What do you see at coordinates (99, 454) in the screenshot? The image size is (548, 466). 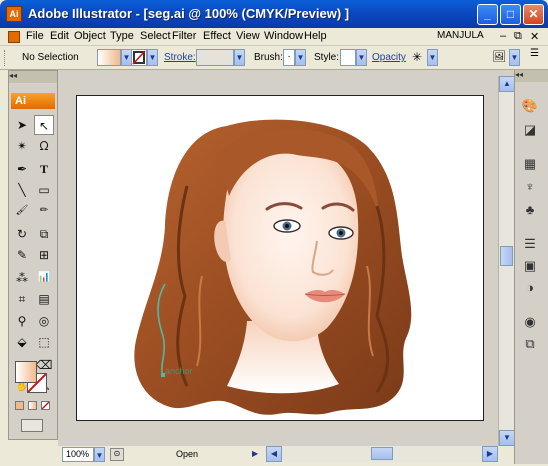 I see `zoom-dropdown-arrow: ▼` at bounding box center [99, 454].